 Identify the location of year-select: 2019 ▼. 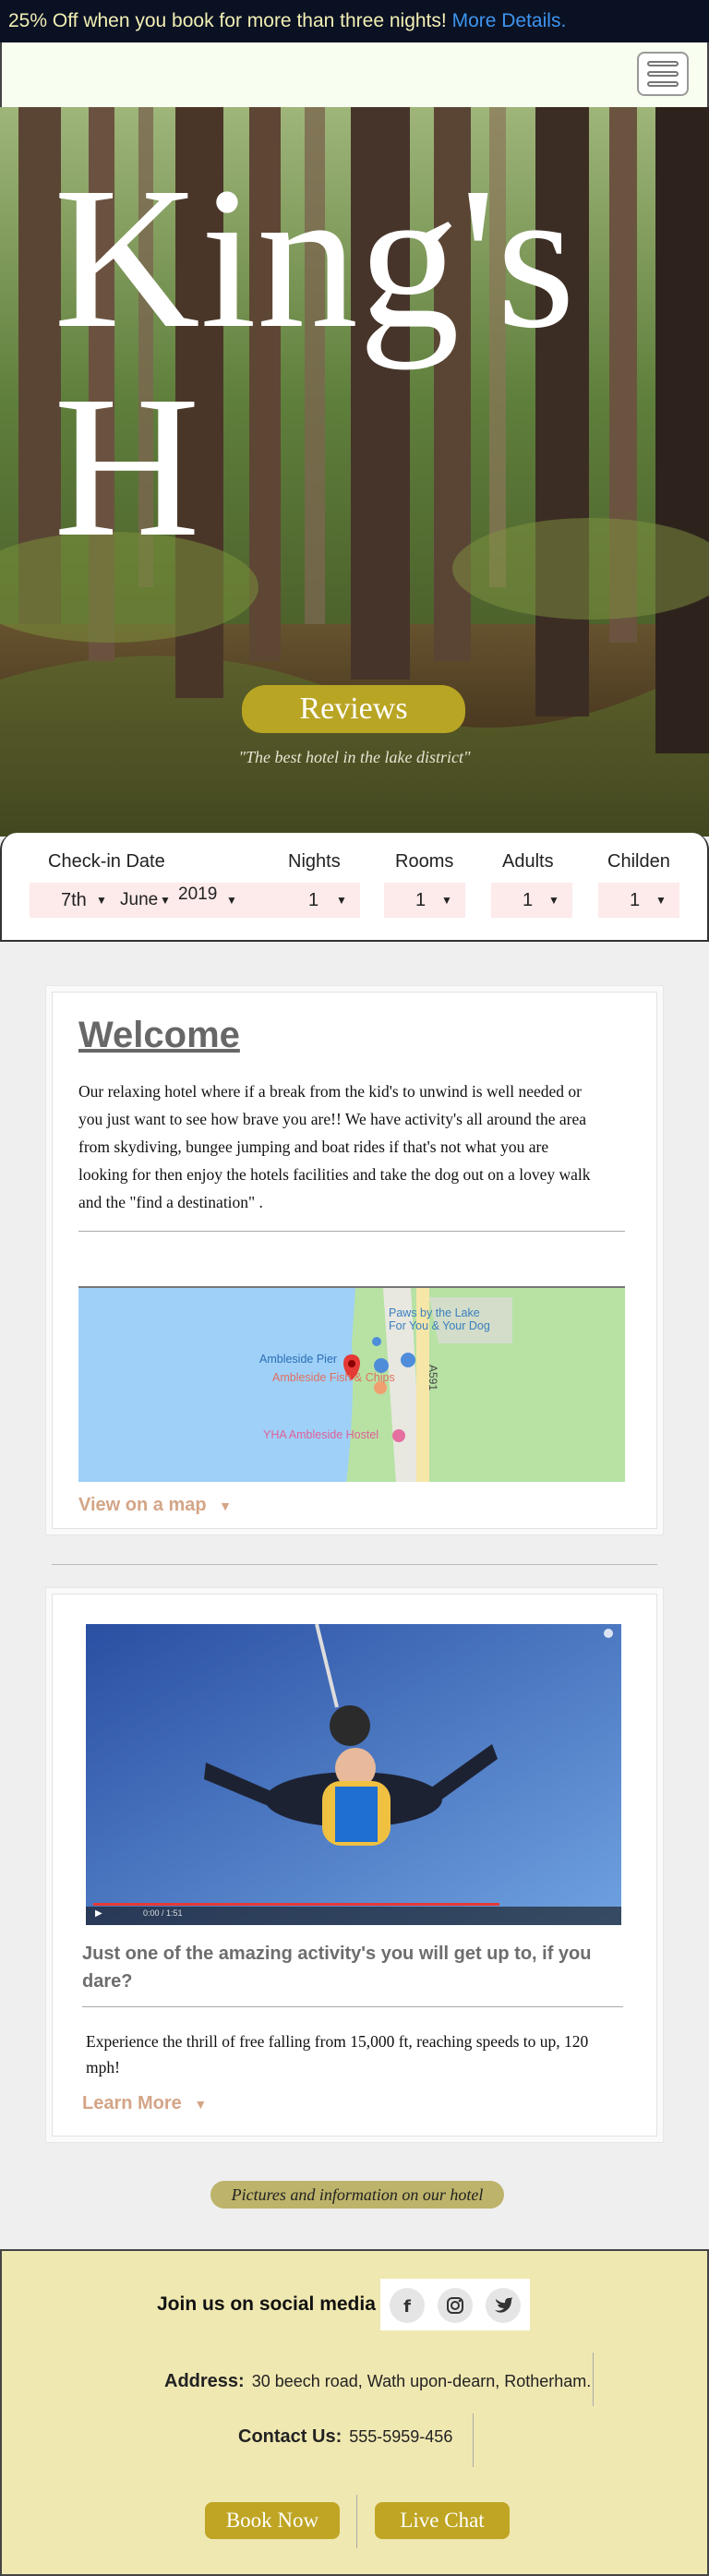
(212, 900).